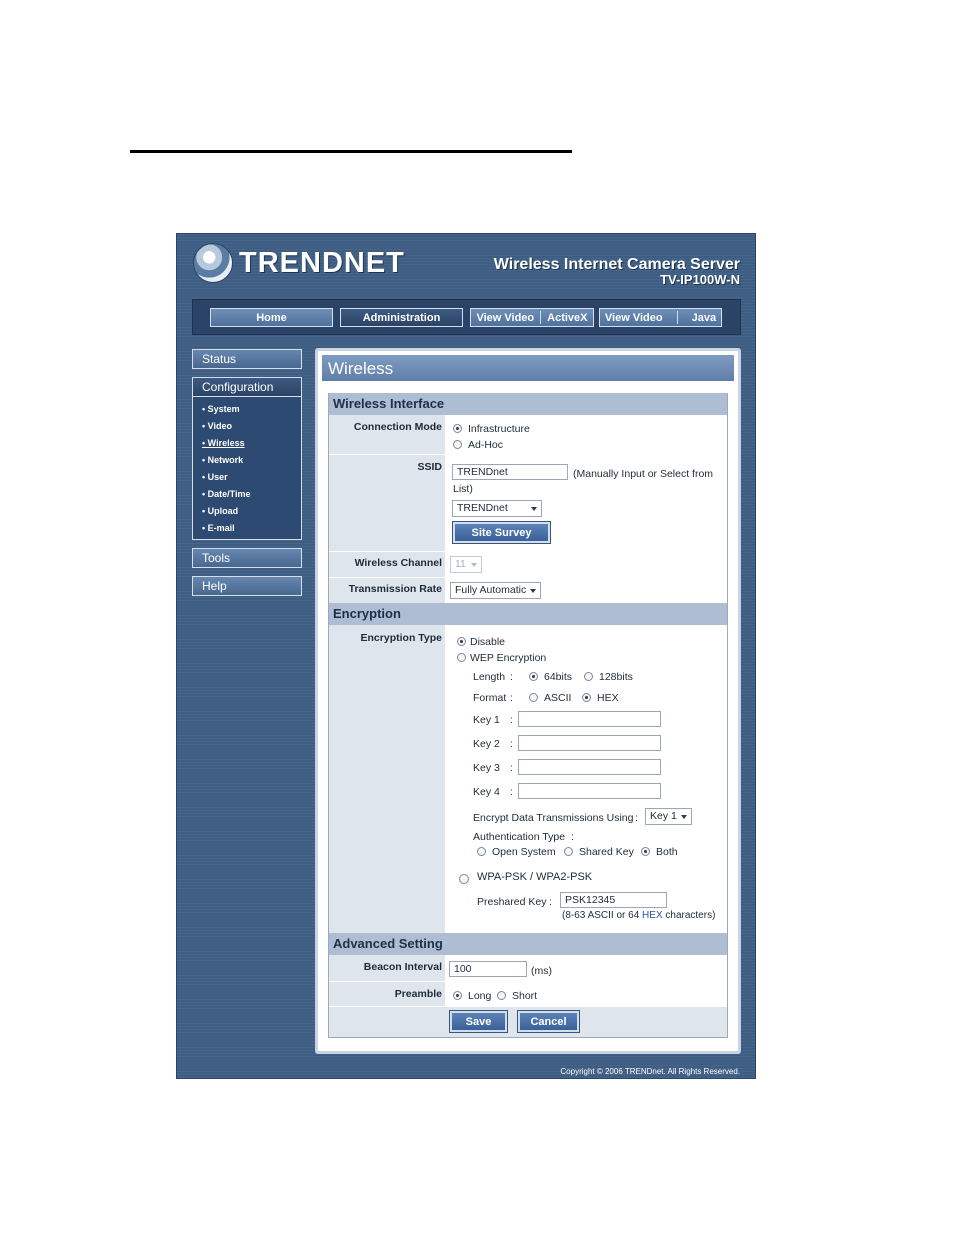 The image size is (954, 1235). Describe the element at coordinates (634, 318) in the screenshot. I see `nav-view-video-java-button: View Video` at that location.